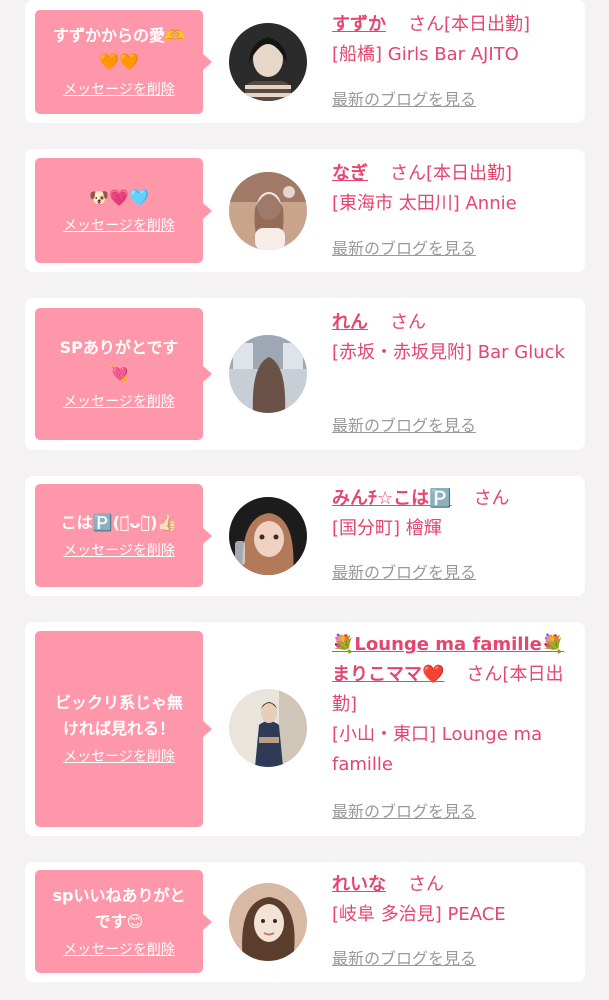 This screenshot has height=1000, width=609. What do you see at coordinates (388, 674) in the screenshot?
I see `cast-name-link: まりこママ❤️` at bounding box center [388, 674].